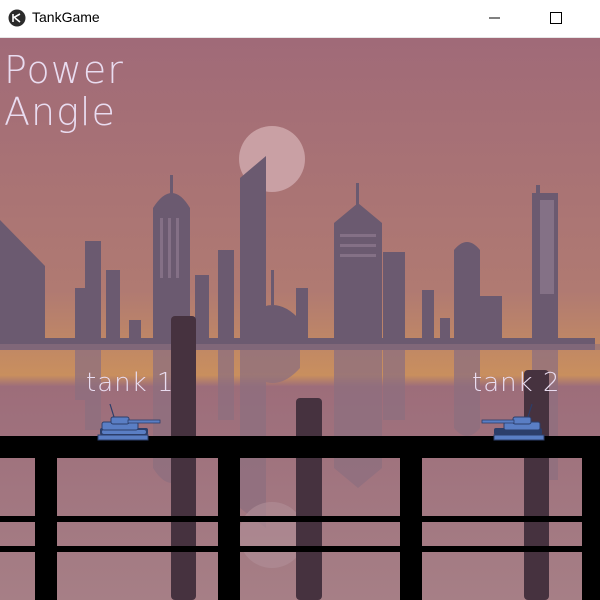 Image resolution: width=600 pixels, height=600 pixels. What do you see at coordinates (64, 70) in the screenshot?
I see `power-label: Power` at bounding box center [64, 70].